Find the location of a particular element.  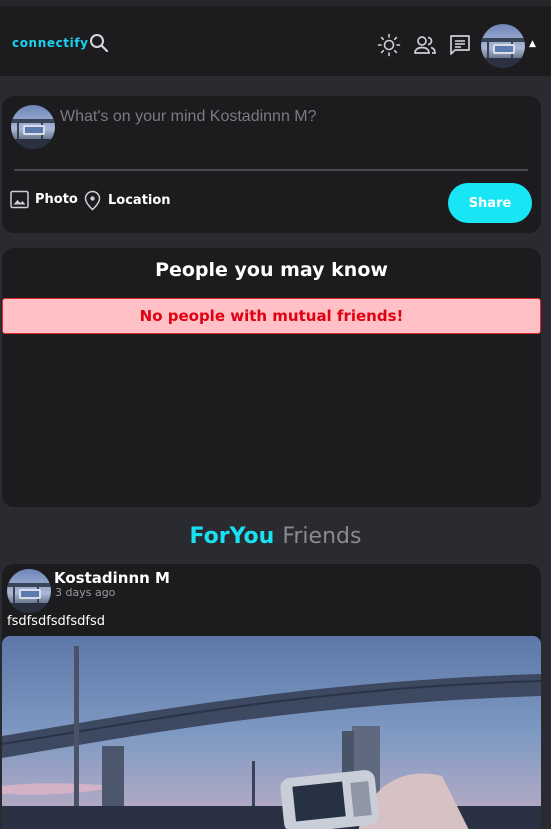

brand-logo: connectify is located at coordinates (50, 43).